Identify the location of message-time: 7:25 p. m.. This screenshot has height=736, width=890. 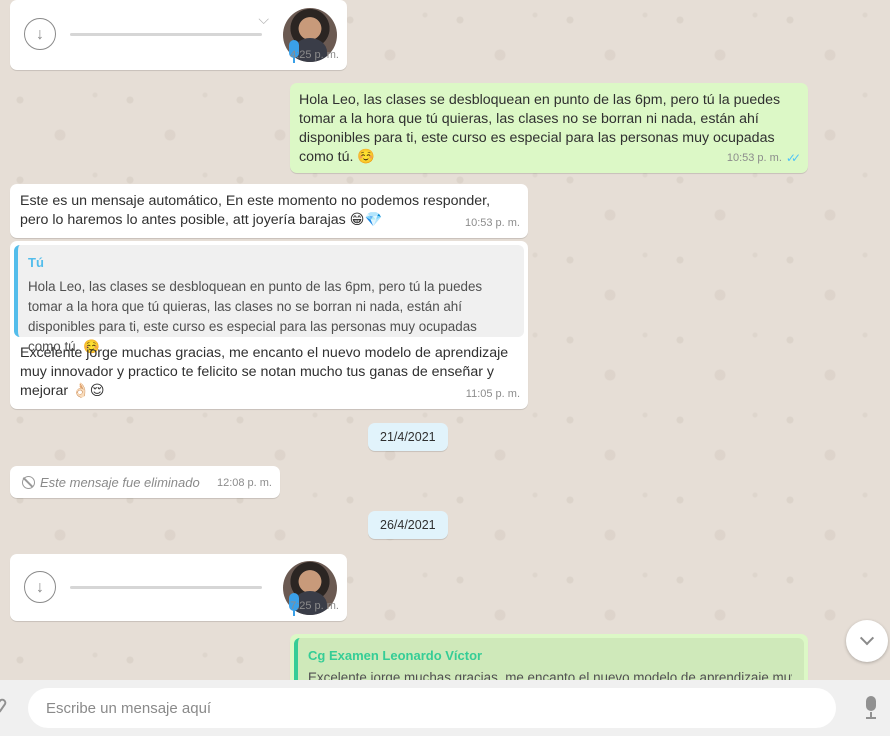
(314, 606).